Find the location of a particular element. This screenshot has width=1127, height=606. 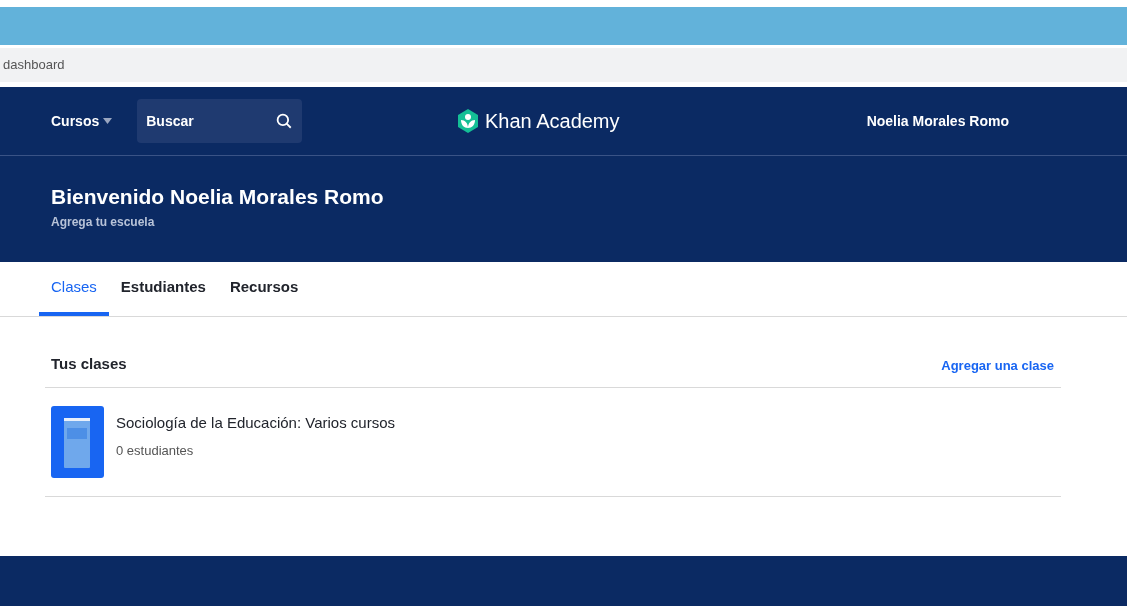

class-name: Sociología de la Educación: Varios cursos is located at coordinates (256, 423).